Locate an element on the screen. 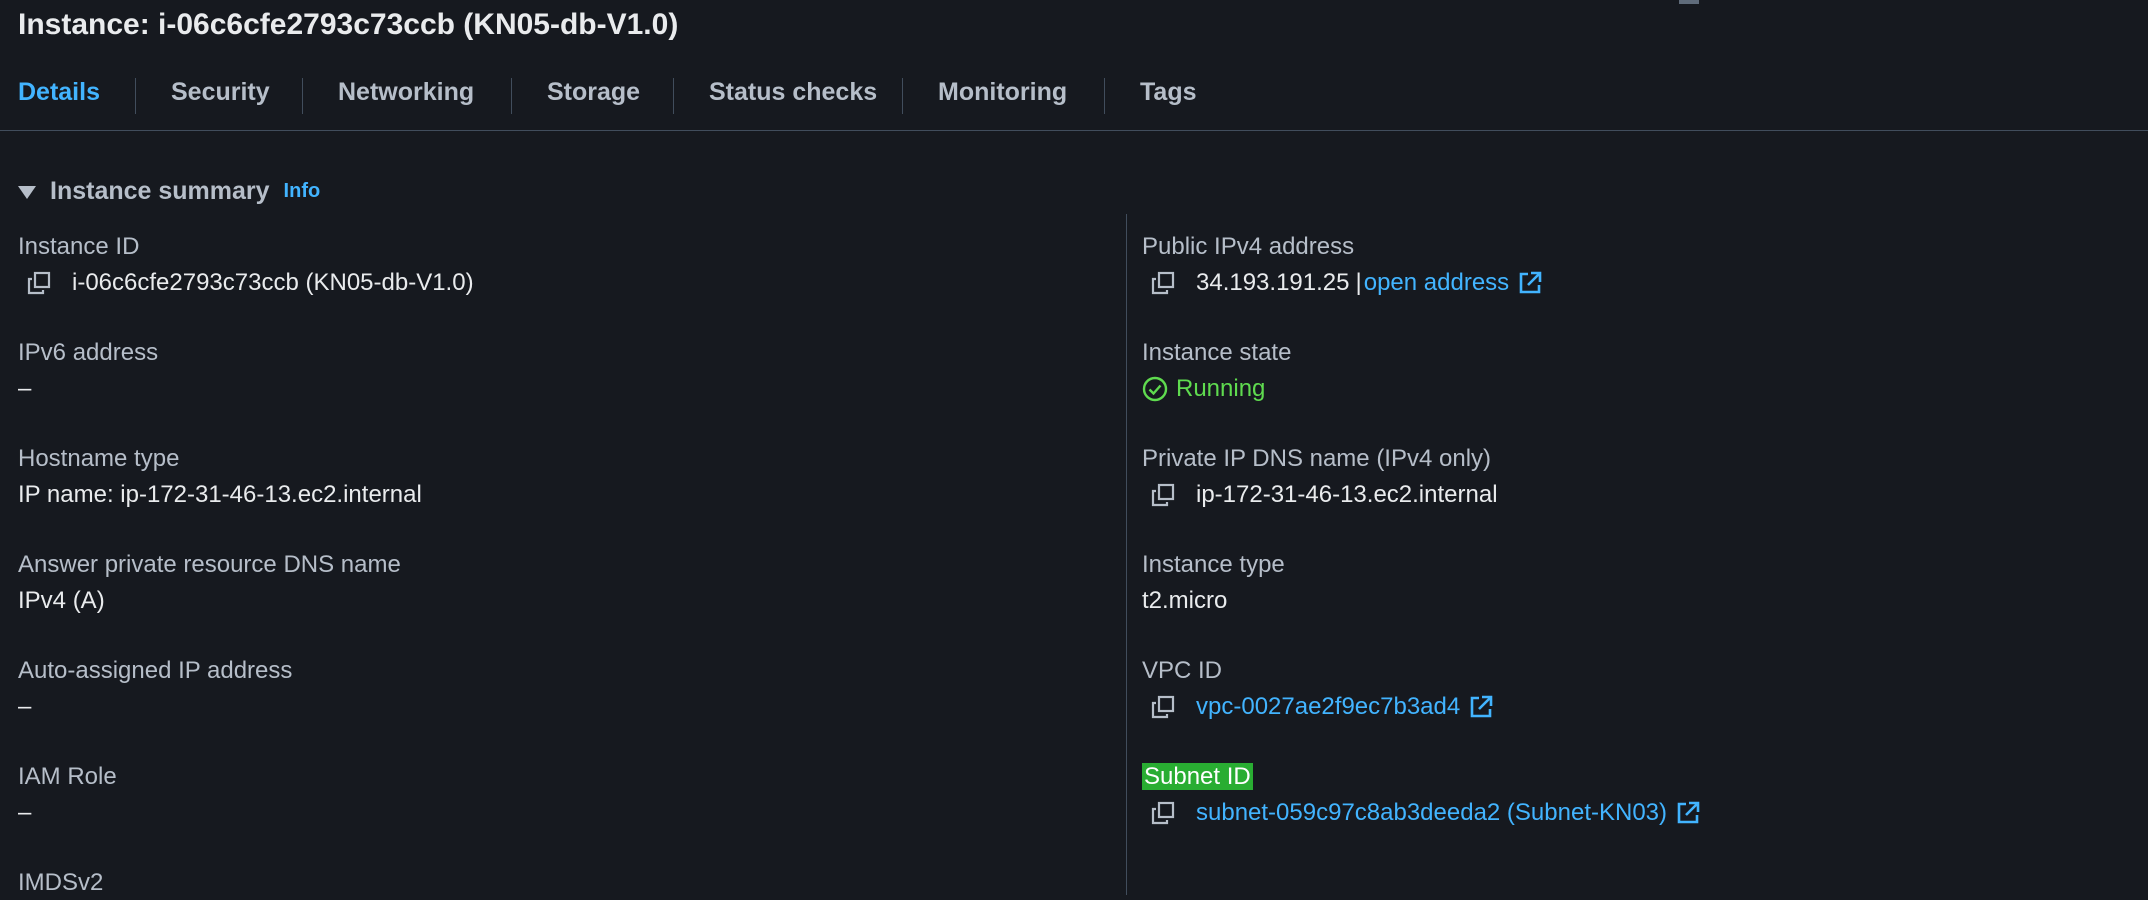 This screenshot has height=900, width=2148. field-value: i-06c6cfe2793c73ccb (KN05-db-V1.0) is located at coordinates (246, 283).